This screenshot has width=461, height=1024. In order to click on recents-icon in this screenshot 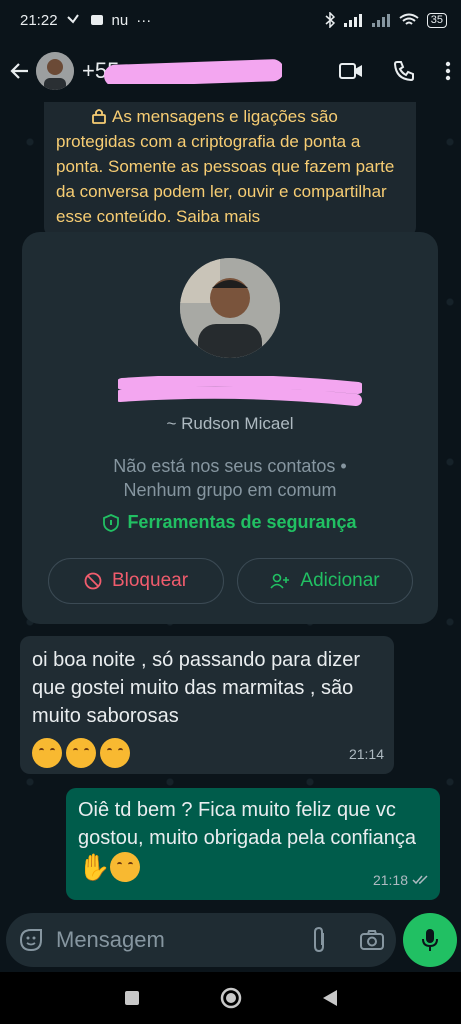, I will do `click(132, 998)`.